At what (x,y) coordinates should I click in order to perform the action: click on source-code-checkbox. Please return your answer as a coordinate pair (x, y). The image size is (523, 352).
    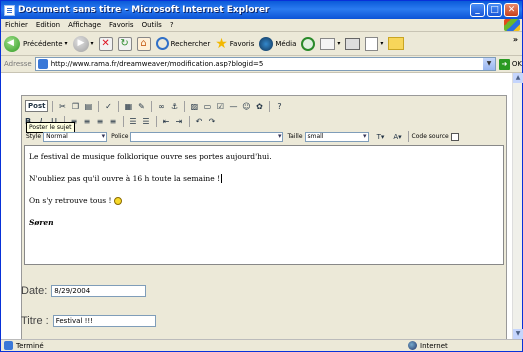
    Looking at the image, I should click on (454, 136).